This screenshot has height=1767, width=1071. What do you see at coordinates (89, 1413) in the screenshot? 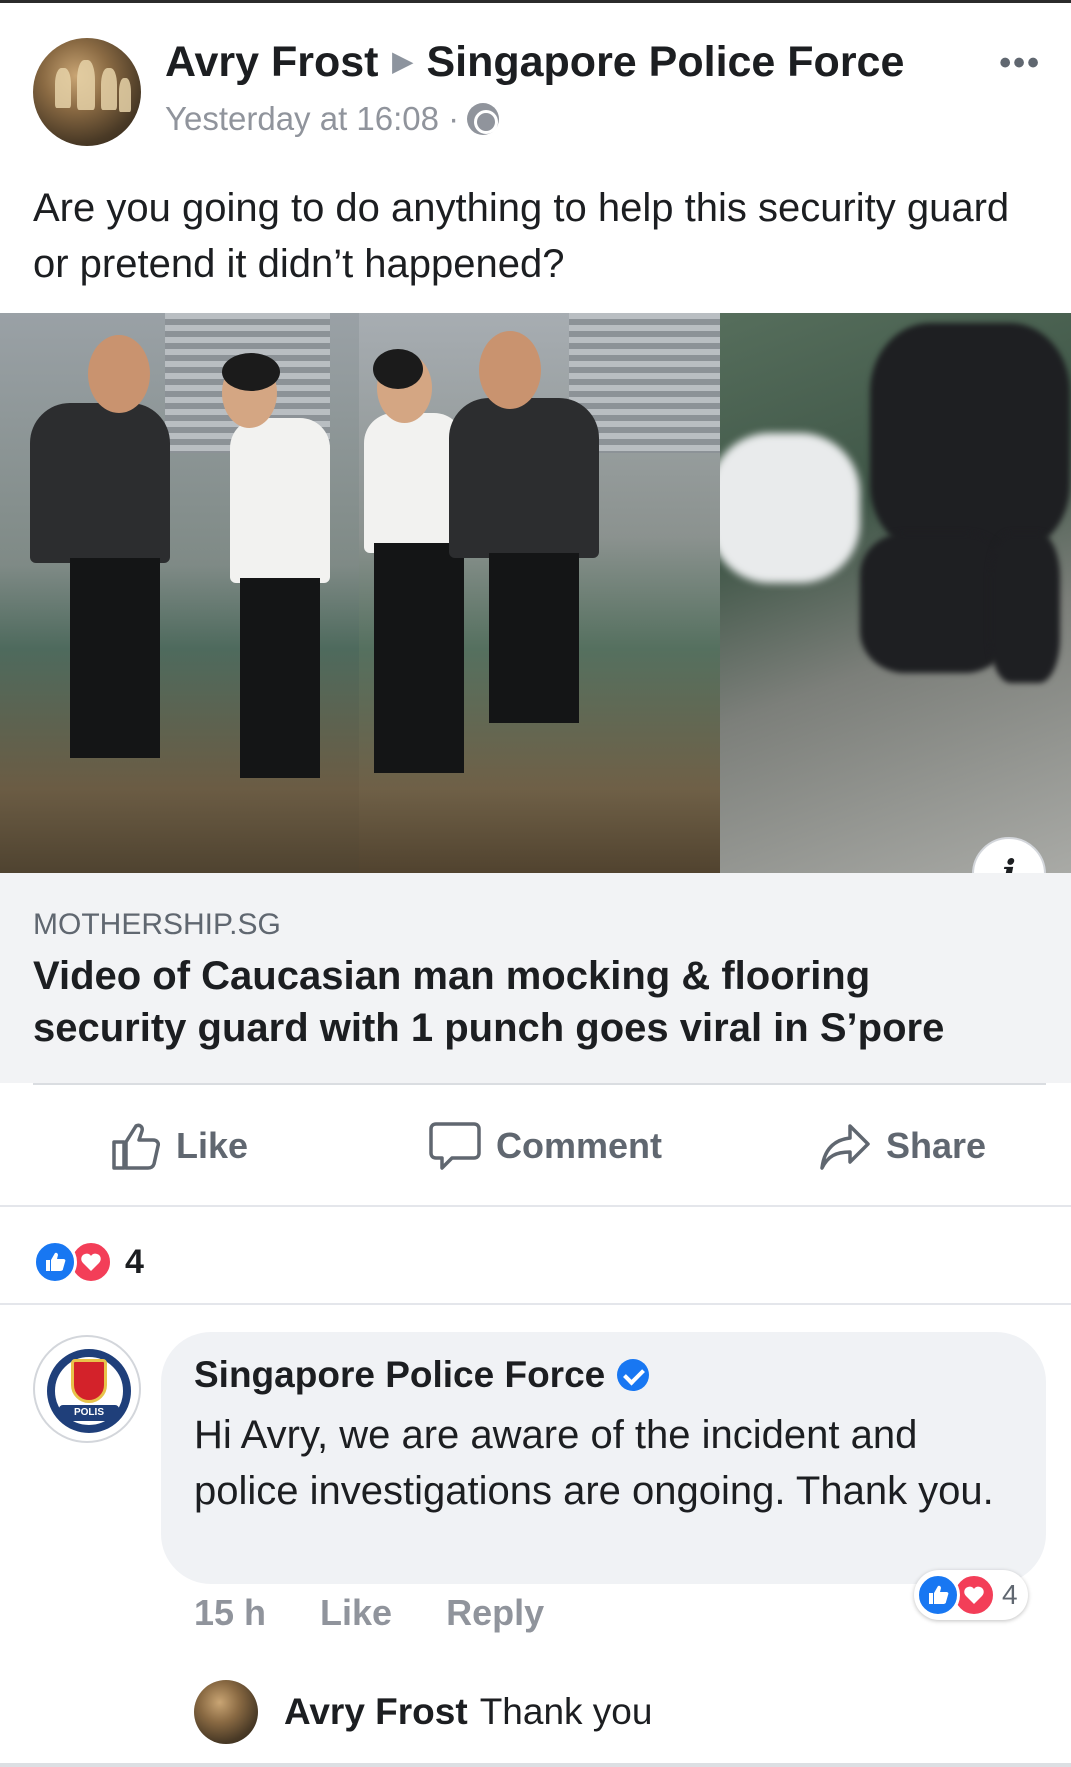
I see `crest-banner: POLIS` at bounding box center [89, 1413].